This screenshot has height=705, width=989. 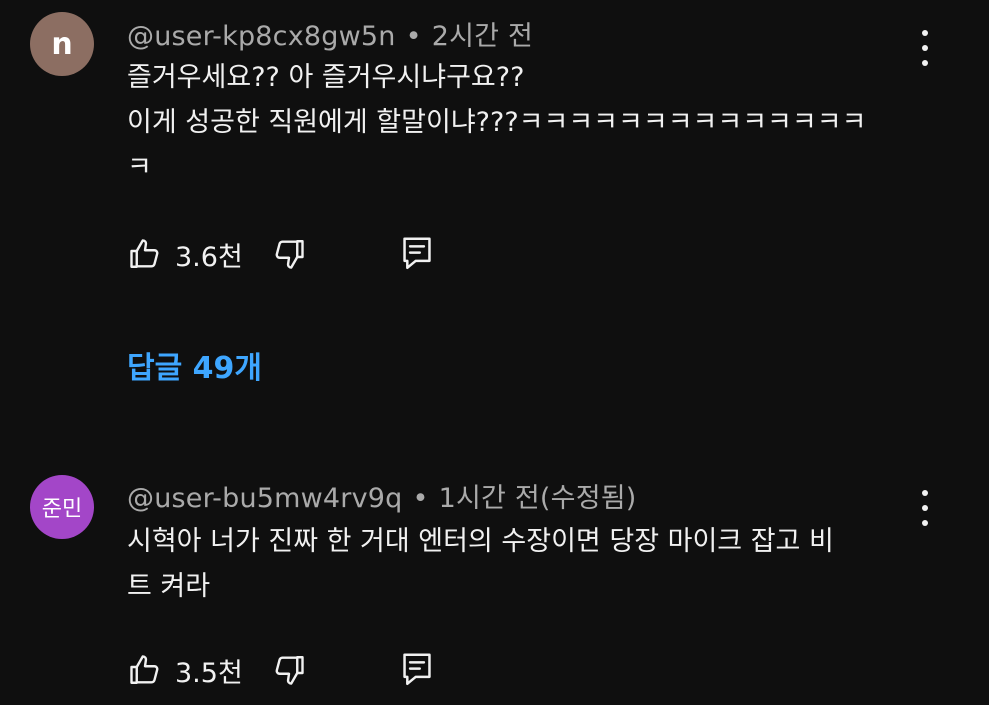 What do you see at coordinates (62, 509) in the screenshot?
I see `avatar-letter: 준민` at bounding box center [62, 509].